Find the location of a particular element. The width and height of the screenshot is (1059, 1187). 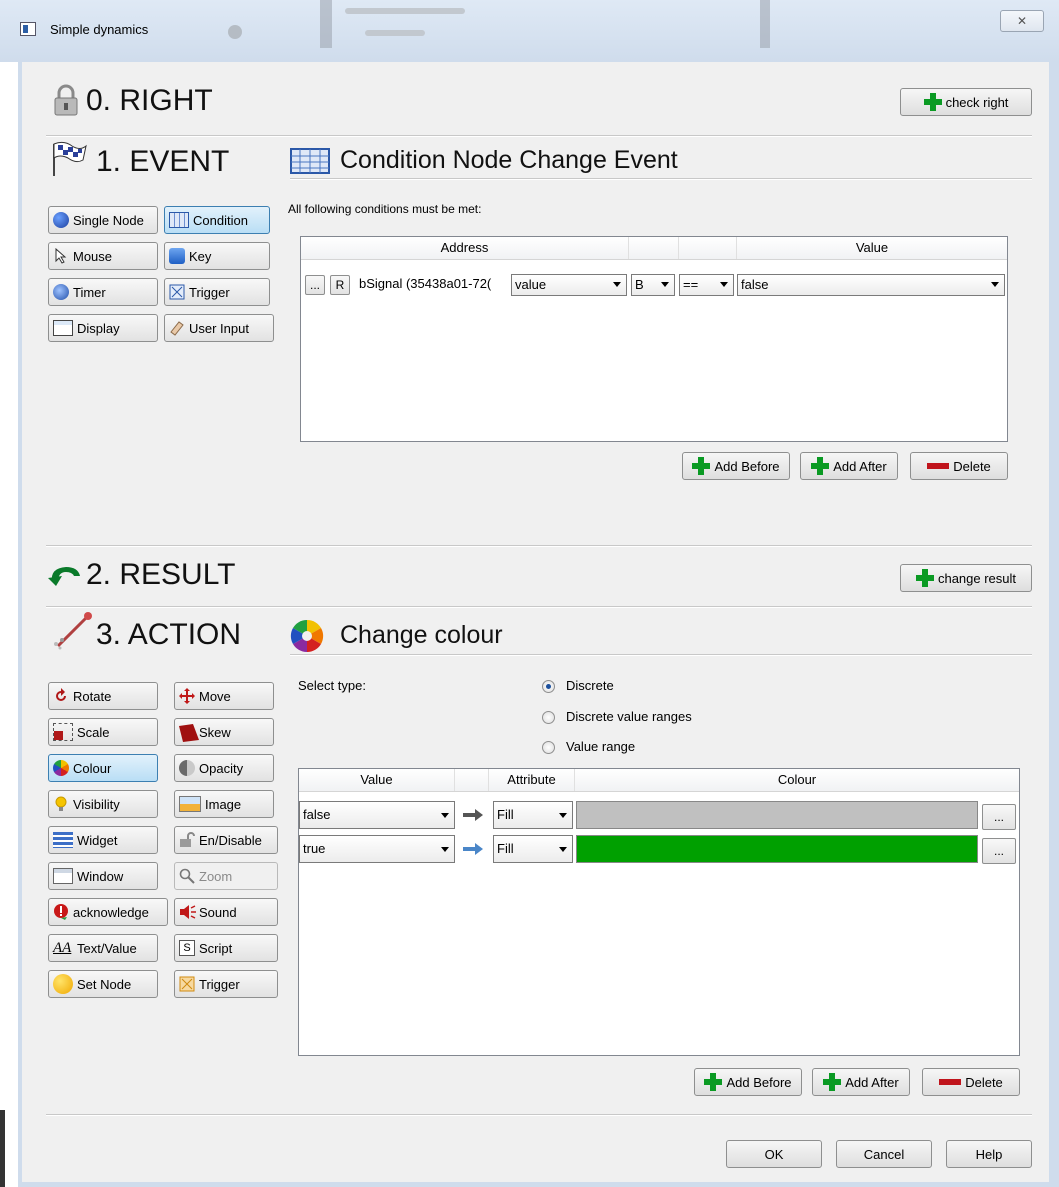

button-label: Trigger is located at coordinates (209, 292).